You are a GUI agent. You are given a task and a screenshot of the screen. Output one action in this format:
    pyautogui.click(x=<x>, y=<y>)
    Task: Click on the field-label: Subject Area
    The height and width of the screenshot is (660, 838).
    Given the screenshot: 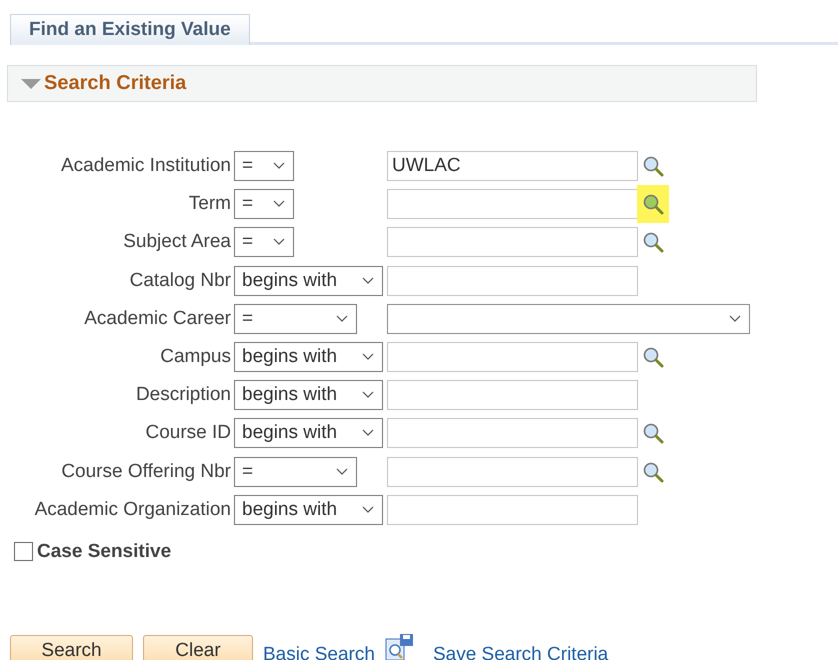 What is the action you would take?
    pyautogui.click(x=176, y=242)
    